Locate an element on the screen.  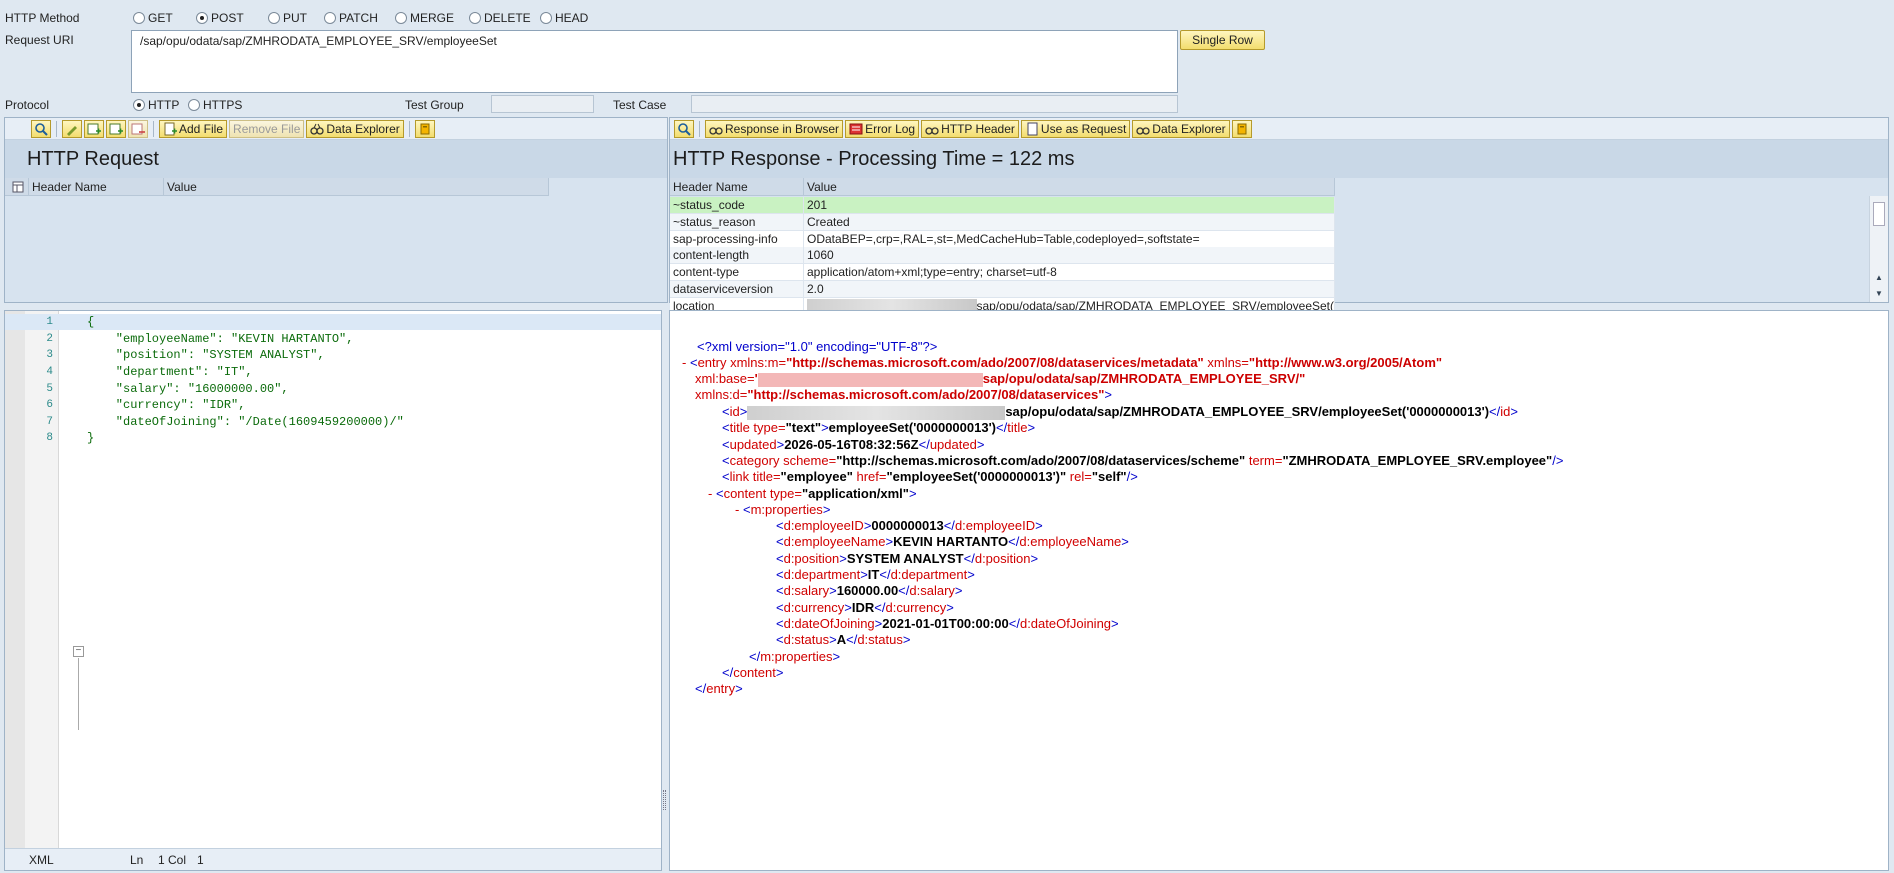
response-header-table-head: Header Name Value is located at coordinates (1002, 187).